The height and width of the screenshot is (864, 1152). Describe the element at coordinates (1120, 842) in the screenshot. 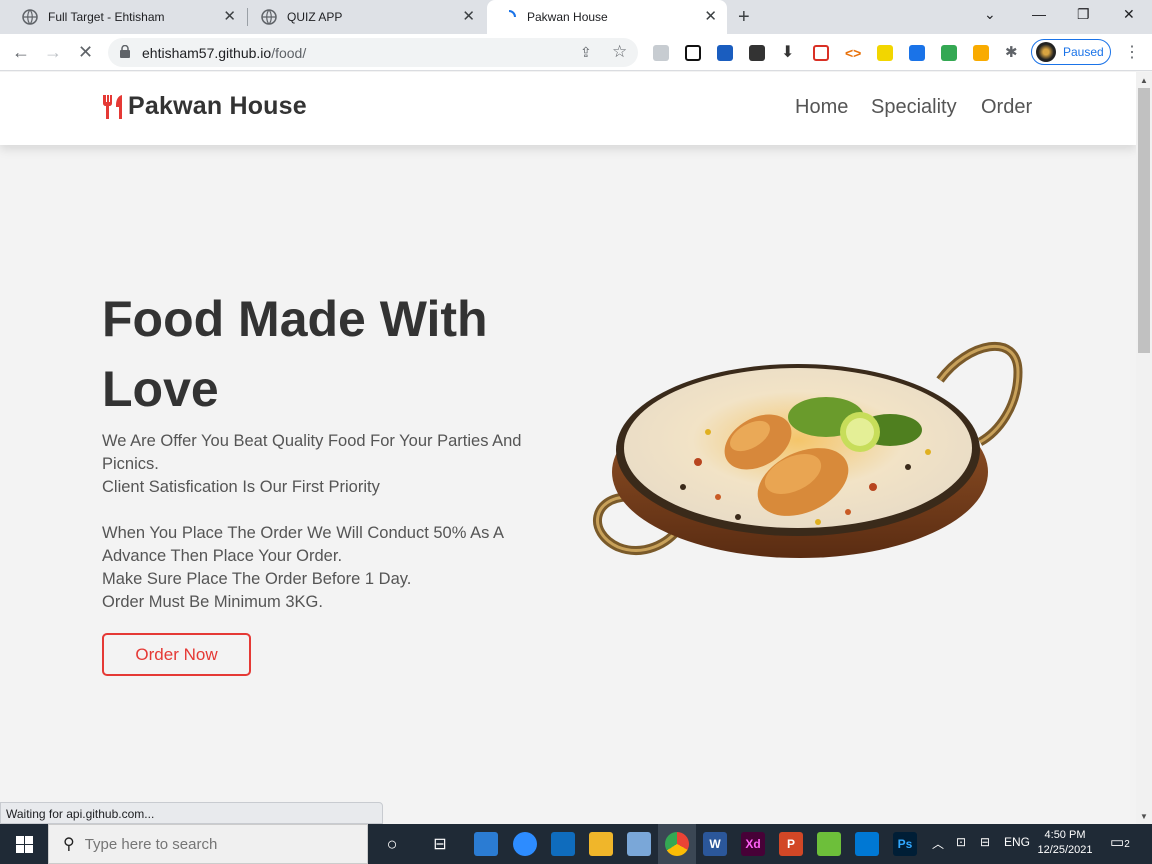

I see `notification-center-icon: ▭2` at that location.